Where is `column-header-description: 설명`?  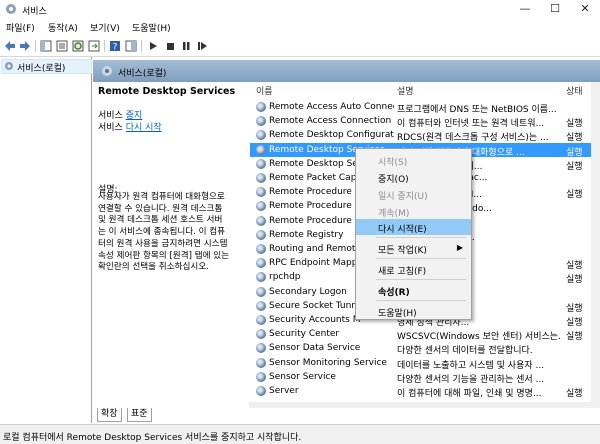 column-header-description: 설명 is located at coordinates (405, 91).